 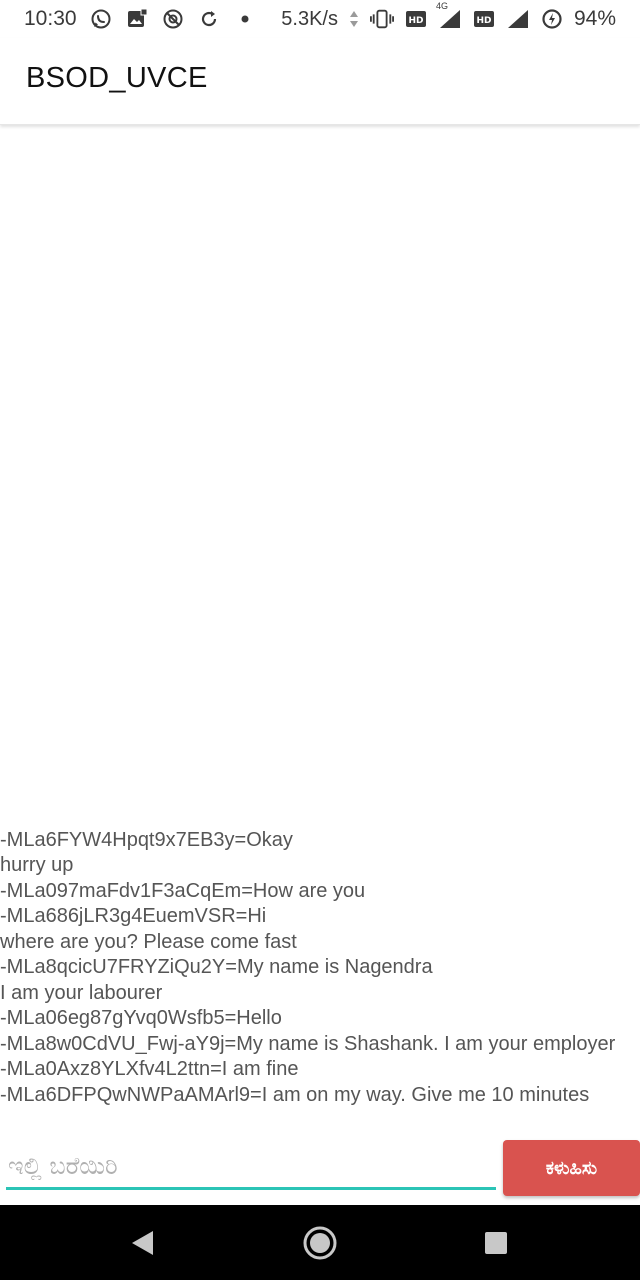 I want to click on signal-icon: 4G, so click(x=449, y=16).